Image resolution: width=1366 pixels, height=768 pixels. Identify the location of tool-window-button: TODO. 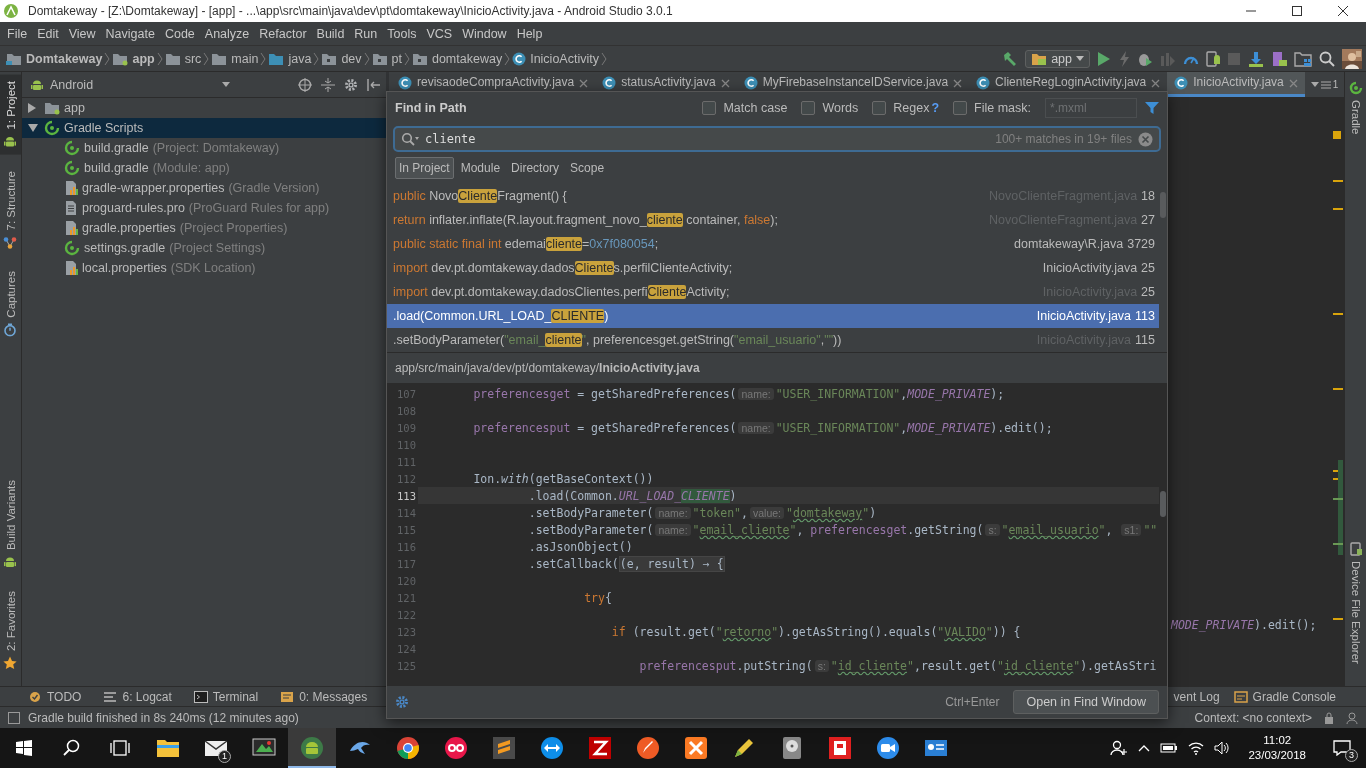
(55, 696).